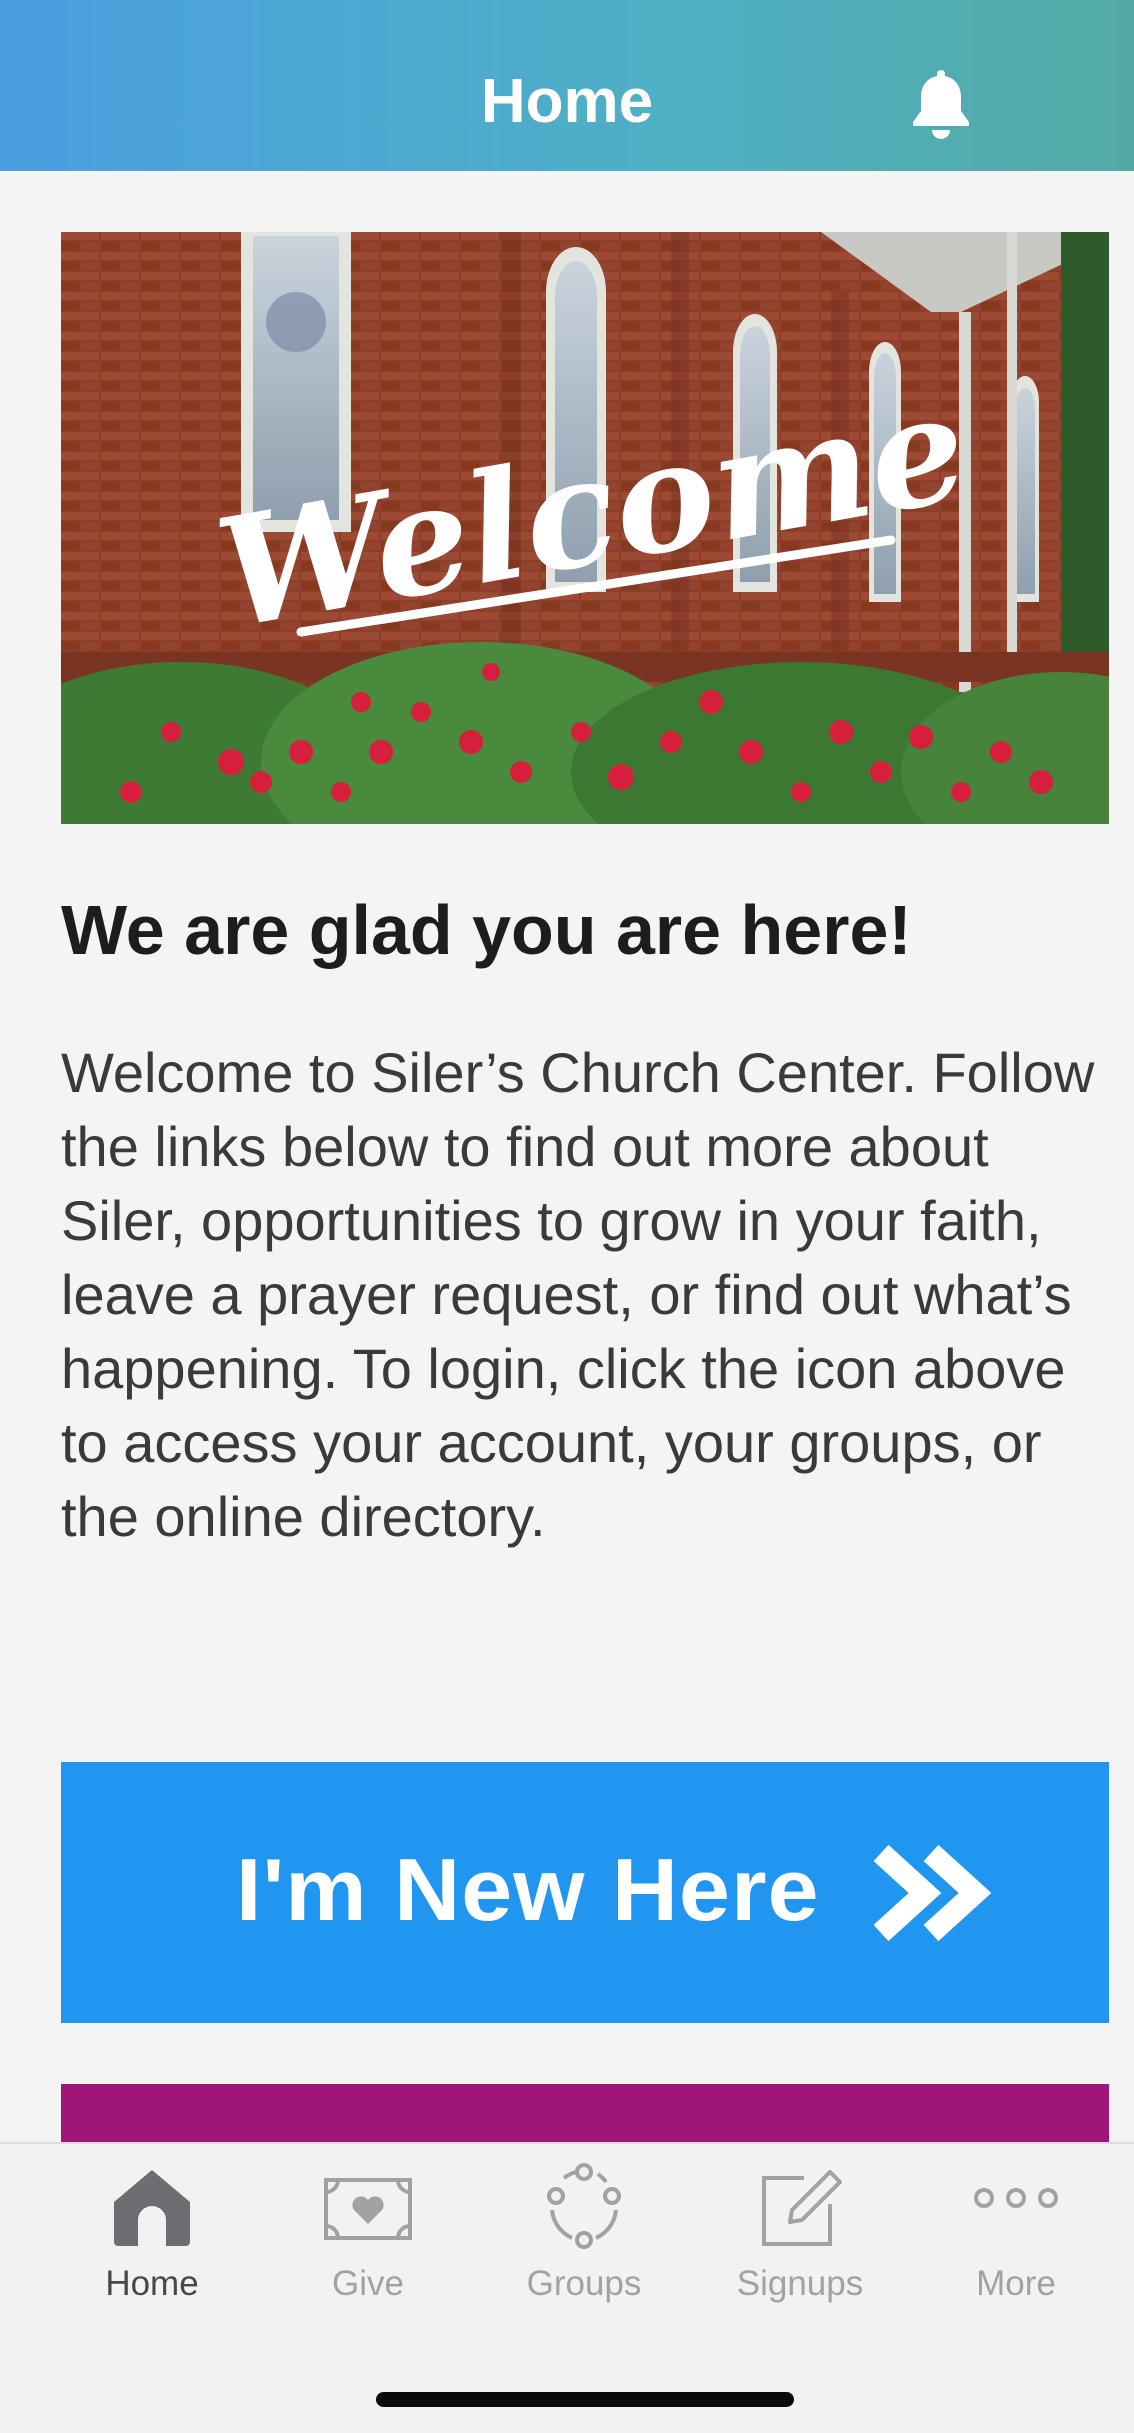 The width and height of the screenshot is (1134, 2433). What do you see at coordinates (1016, 2240) in the screenshot?
I see `tab-more: More` at bounding box center [1016, 2240].